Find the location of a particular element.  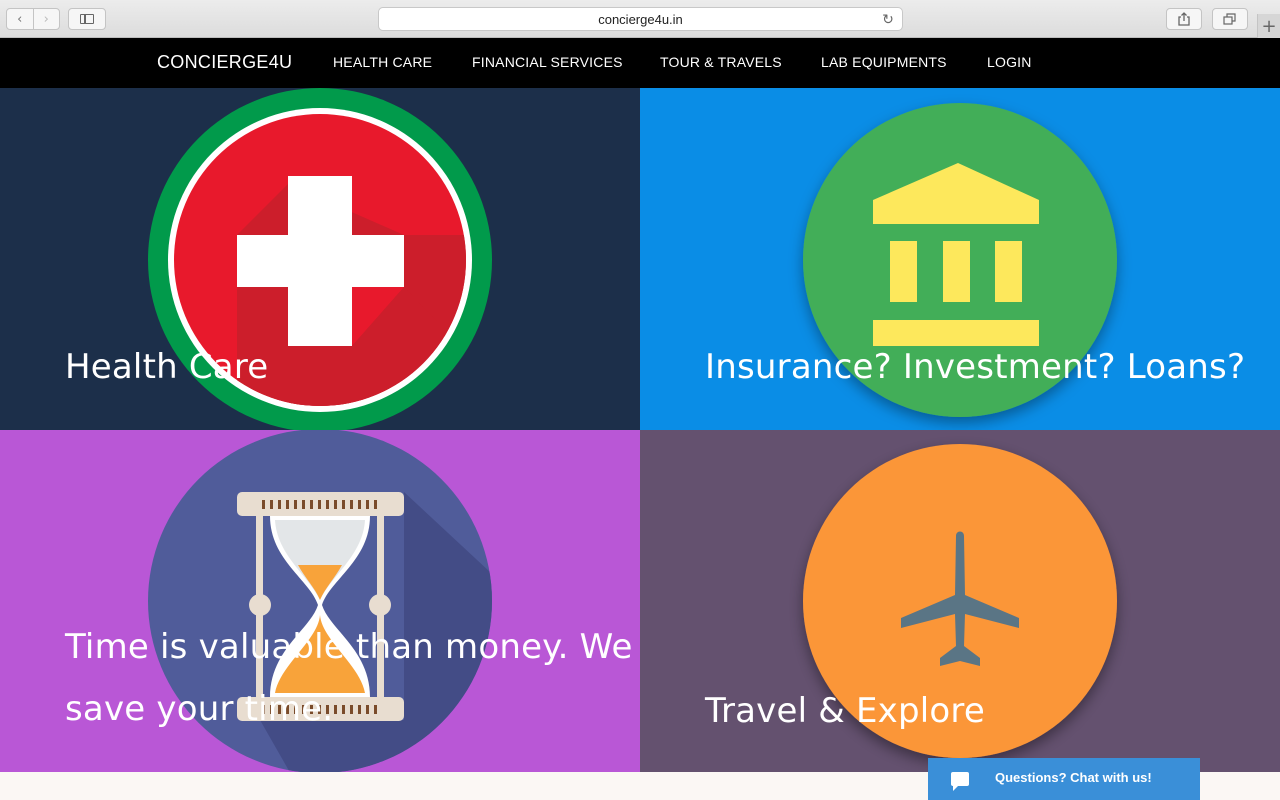

chat-bubble-icon is located at coordinates (960, 781).